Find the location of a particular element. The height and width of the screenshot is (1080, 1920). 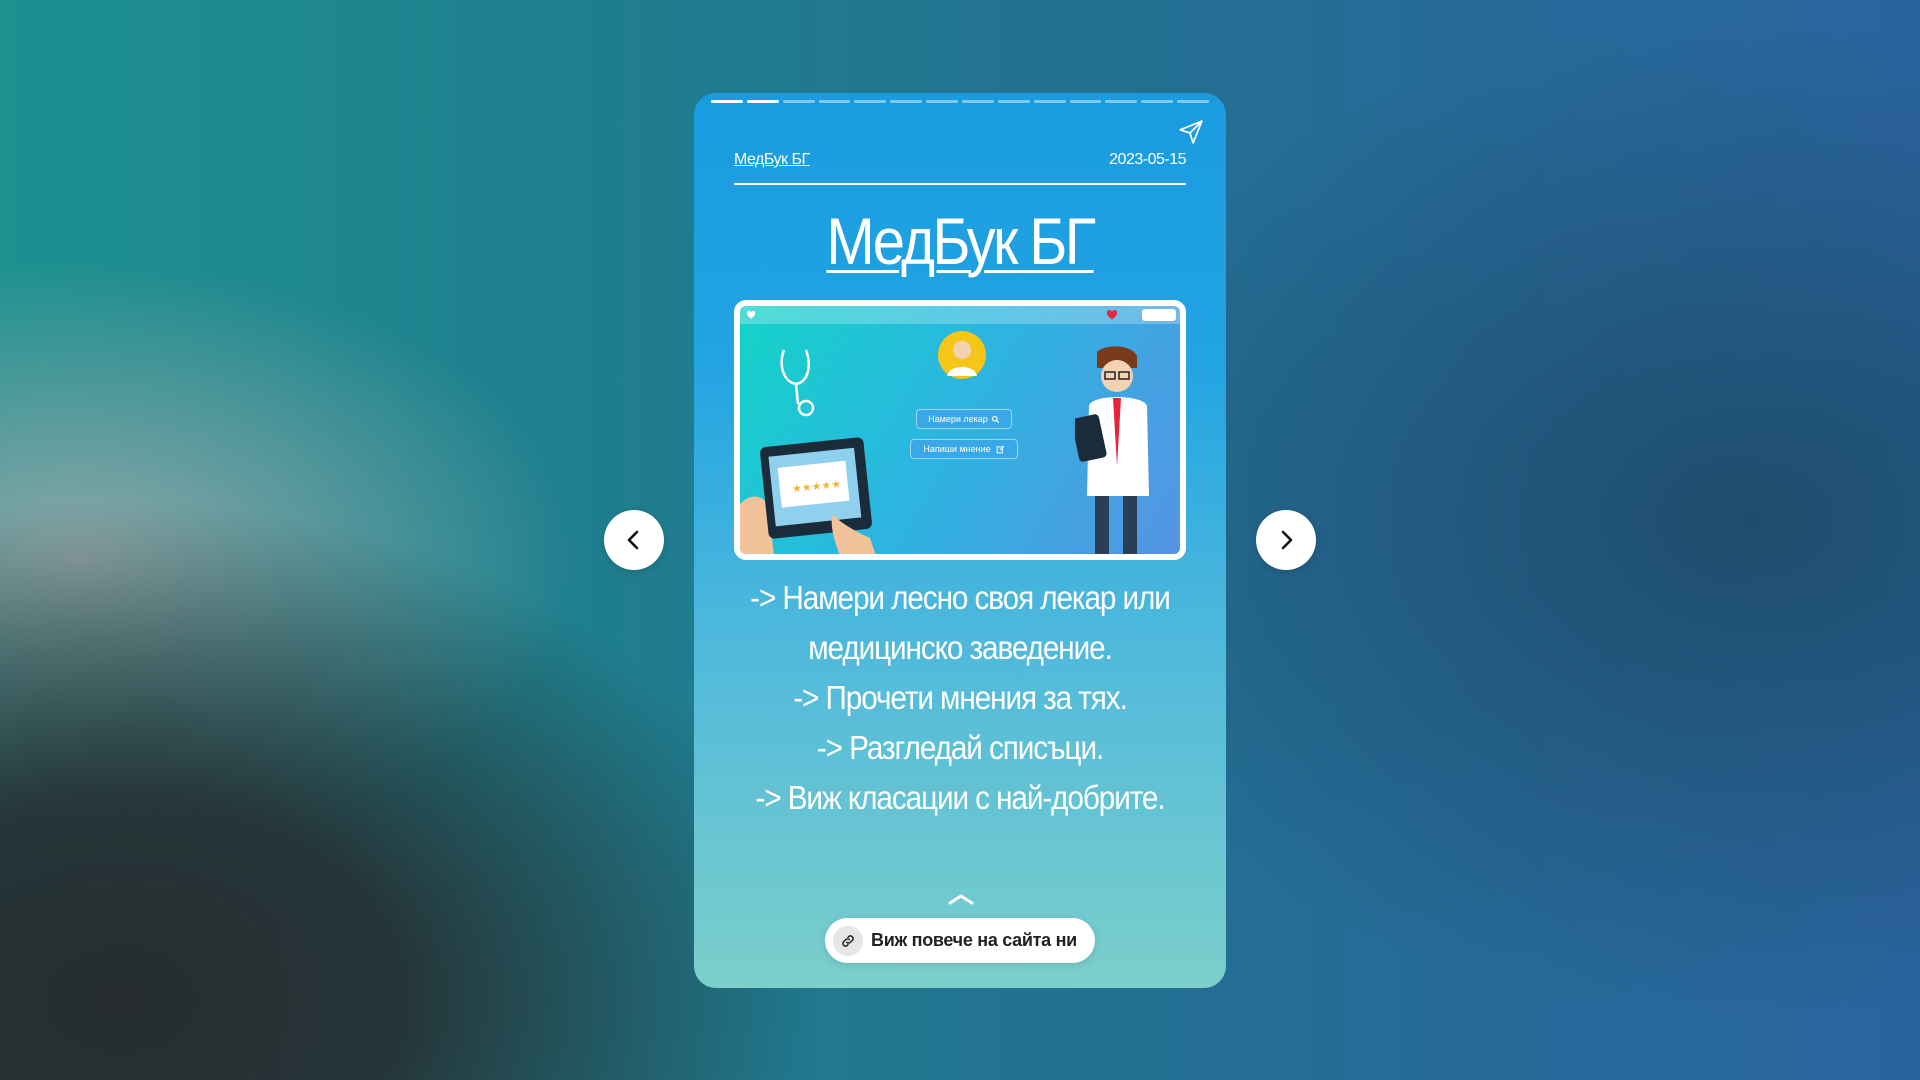

edit-icon is located at coordinates (1000, 449).